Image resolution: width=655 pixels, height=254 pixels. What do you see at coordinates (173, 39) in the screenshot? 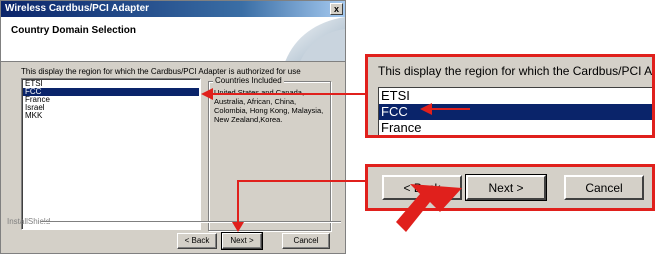
I see `header-banner: Country Domain Selection` at bounding box center [173, 39].